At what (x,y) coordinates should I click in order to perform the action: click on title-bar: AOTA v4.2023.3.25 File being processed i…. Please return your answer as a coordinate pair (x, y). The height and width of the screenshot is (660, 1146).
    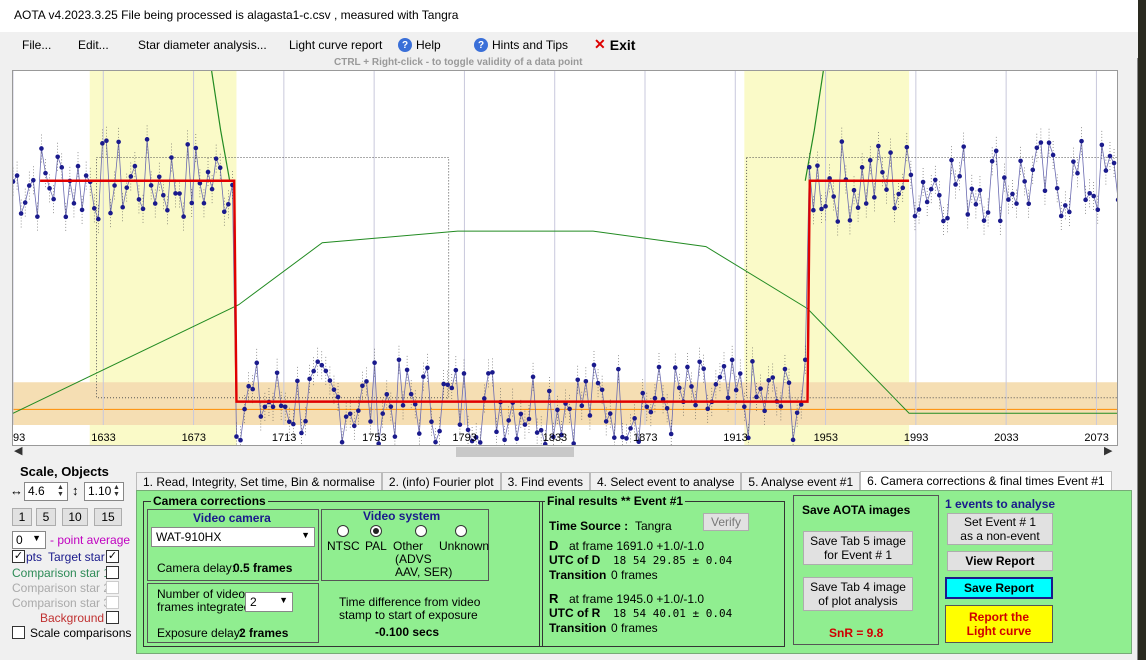
    Looking at the image, I should click on (569, 16).